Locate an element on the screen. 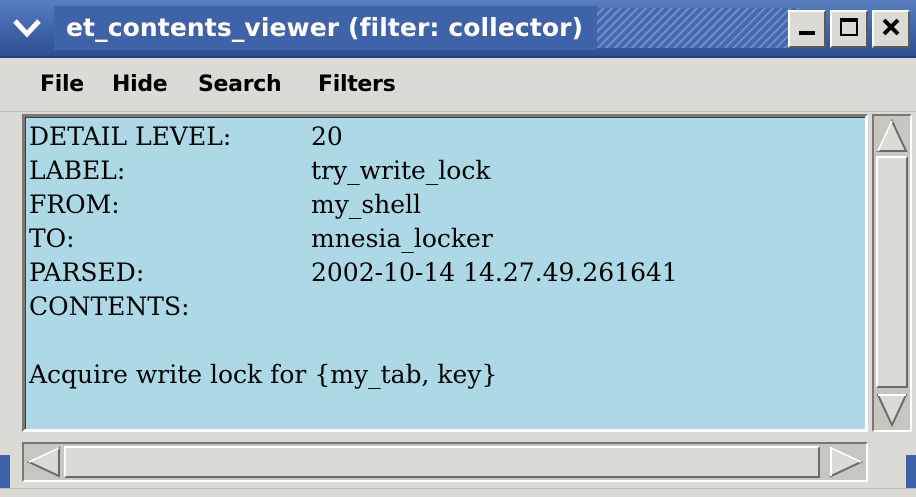  menu-search: Search is located at coordinates (240, 85).